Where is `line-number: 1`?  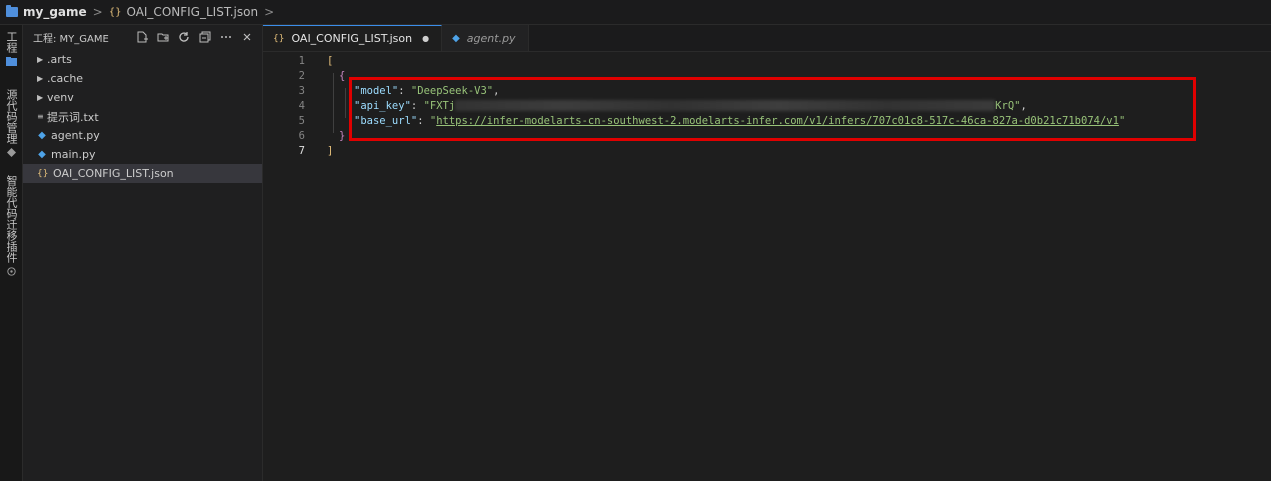 line-number: 1 is located at coordinates (301, 60).